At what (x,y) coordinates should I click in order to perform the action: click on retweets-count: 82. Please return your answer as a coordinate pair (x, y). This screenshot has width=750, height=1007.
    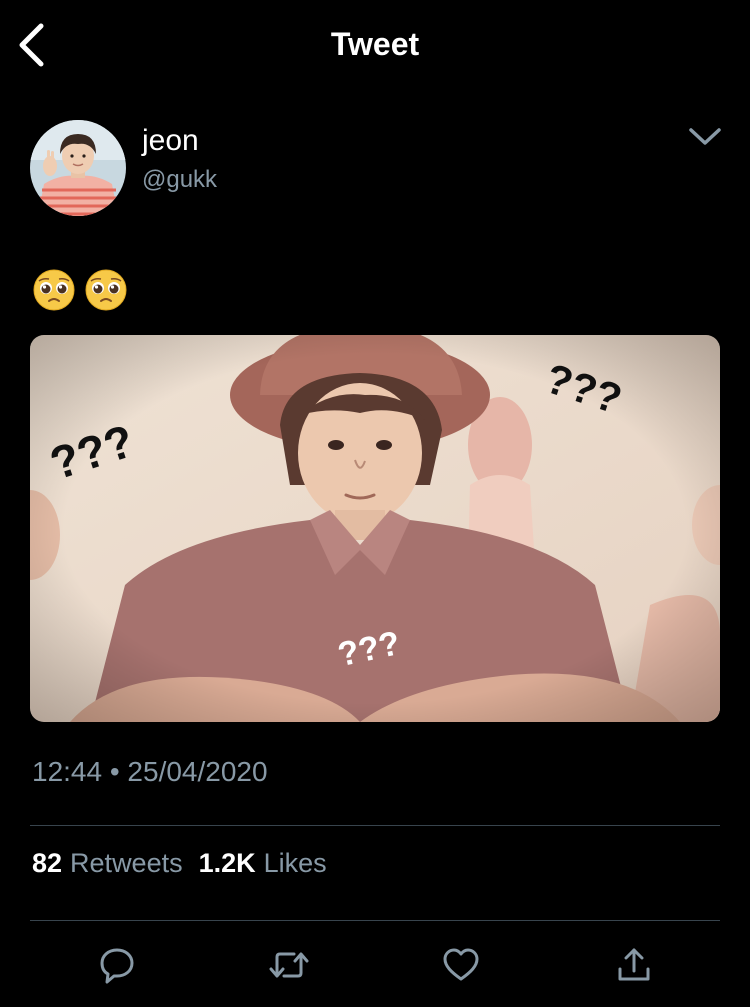
    Looking at the image, I should click on (47, 863).